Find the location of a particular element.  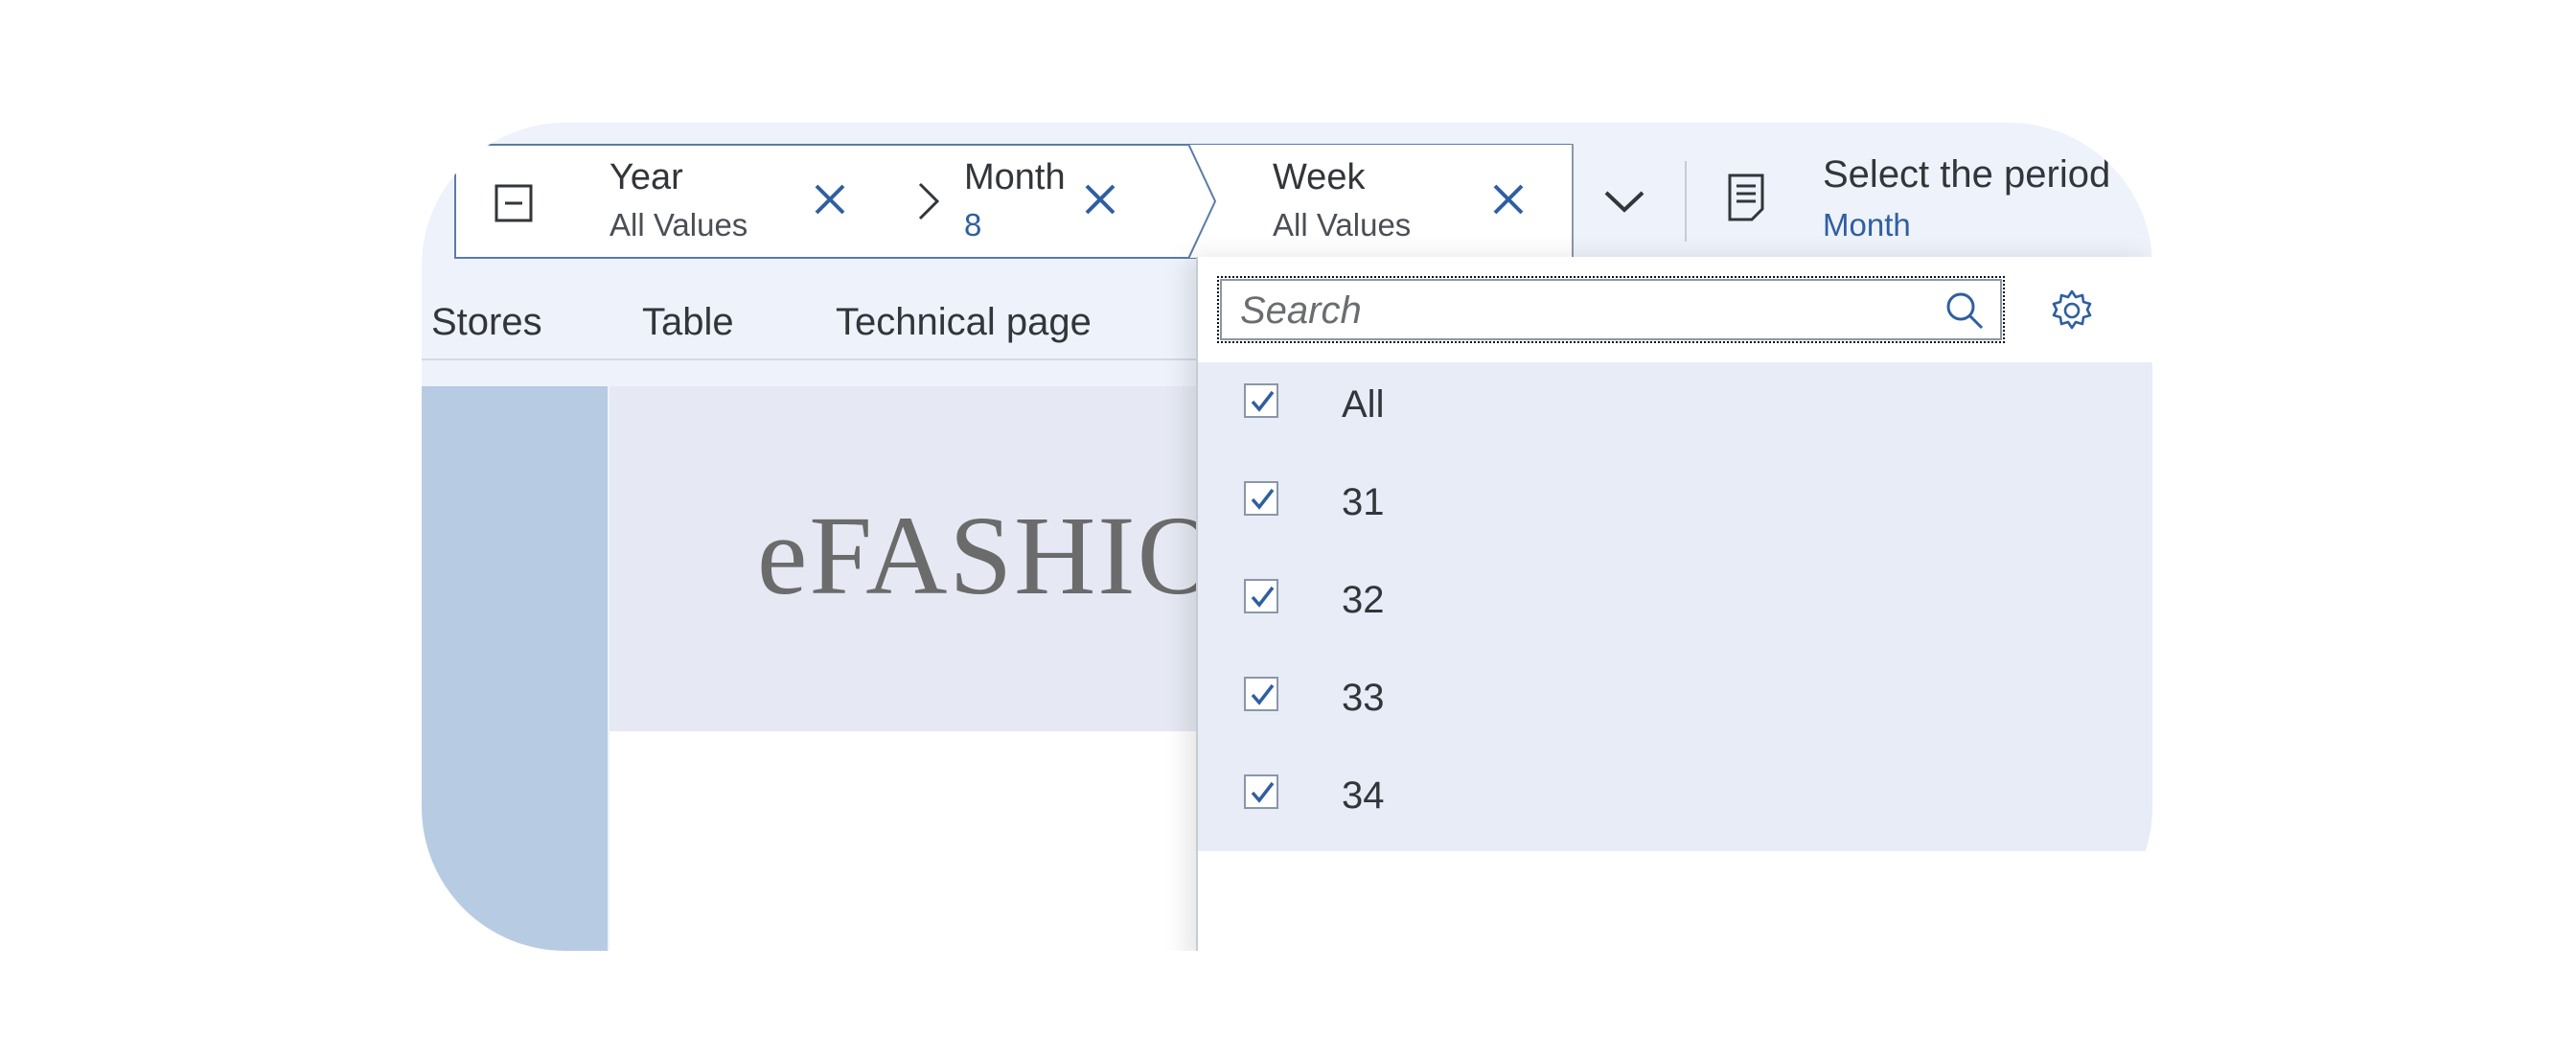

side-panel is located at coordinates (515, 668).